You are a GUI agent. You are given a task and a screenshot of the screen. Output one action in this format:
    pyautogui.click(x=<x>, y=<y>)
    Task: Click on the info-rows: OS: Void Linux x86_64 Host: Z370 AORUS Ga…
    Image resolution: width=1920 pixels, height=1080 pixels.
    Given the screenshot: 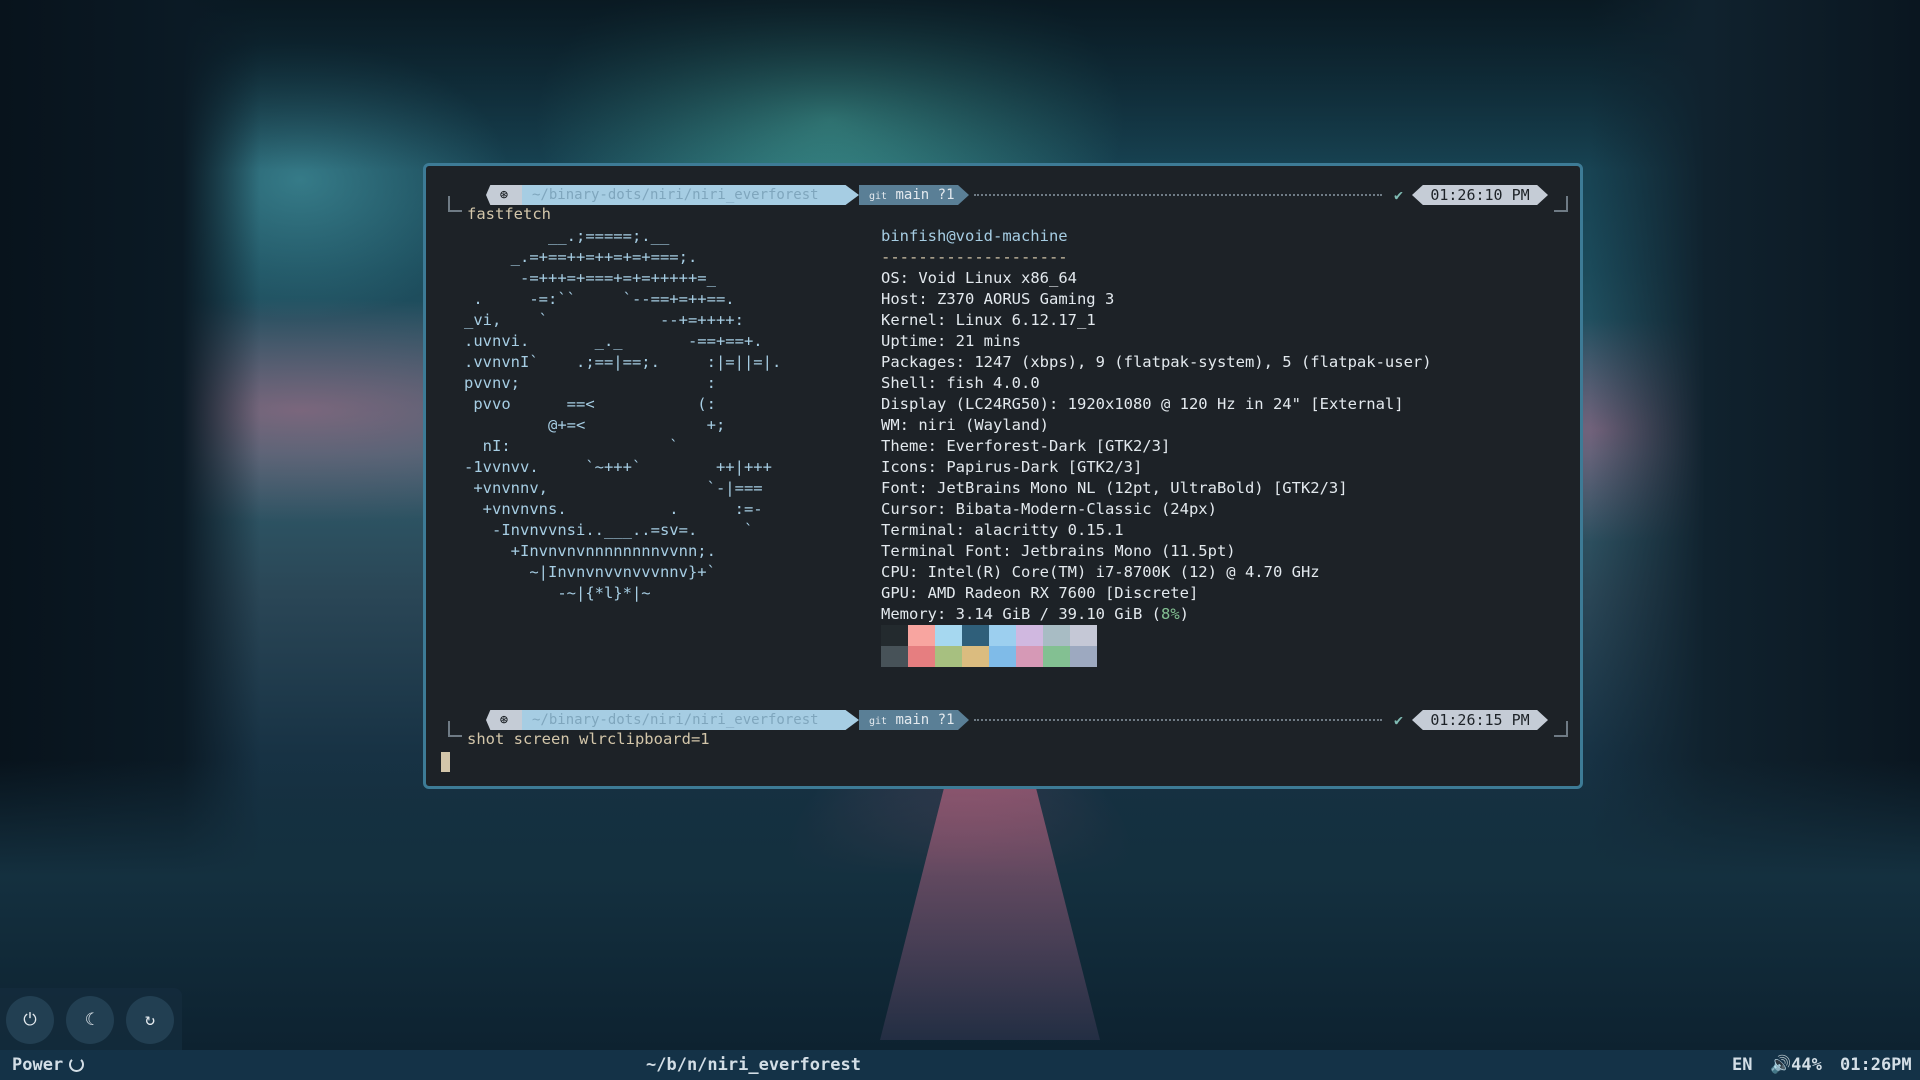 What is the action you would take?
    pyautogui.click(x=1156, y=436)
    